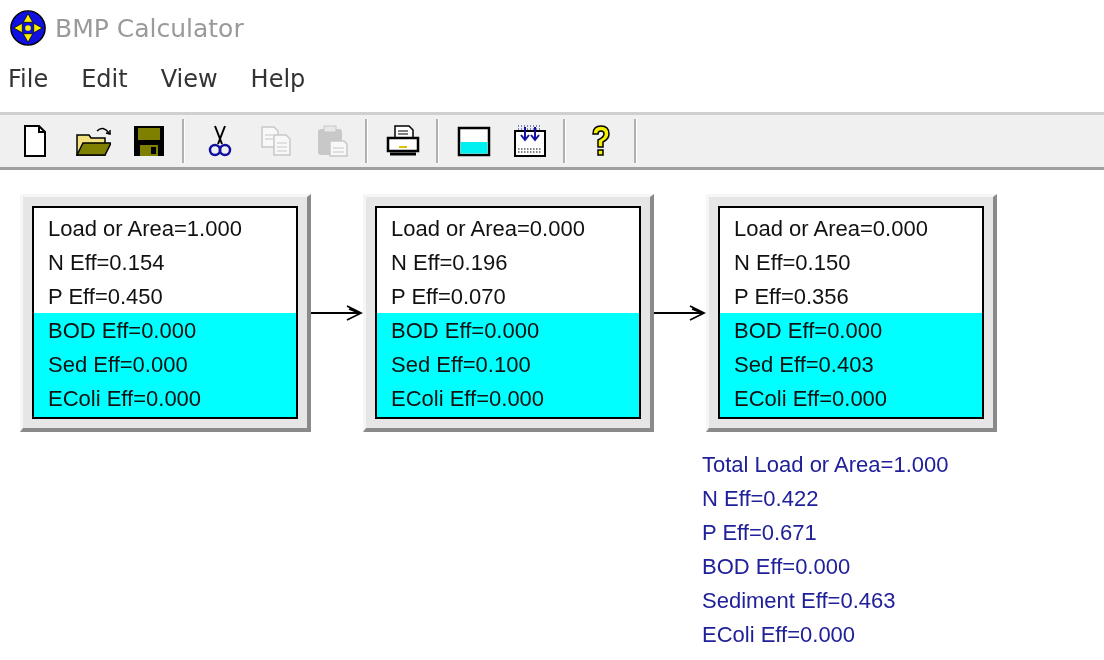  What do you see at coordinates (776, 567) in the screenshot?
I see `total-value: BOD Eff=0.000` at bounding box center [776, 567].